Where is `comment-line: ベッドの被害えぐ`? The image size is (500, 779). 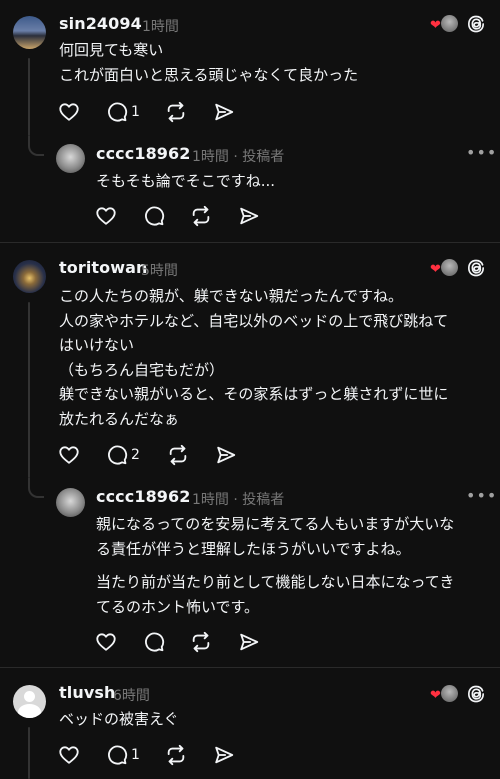
comment-line: ベッドの被害えぐ is located at coordinates (119, 719).